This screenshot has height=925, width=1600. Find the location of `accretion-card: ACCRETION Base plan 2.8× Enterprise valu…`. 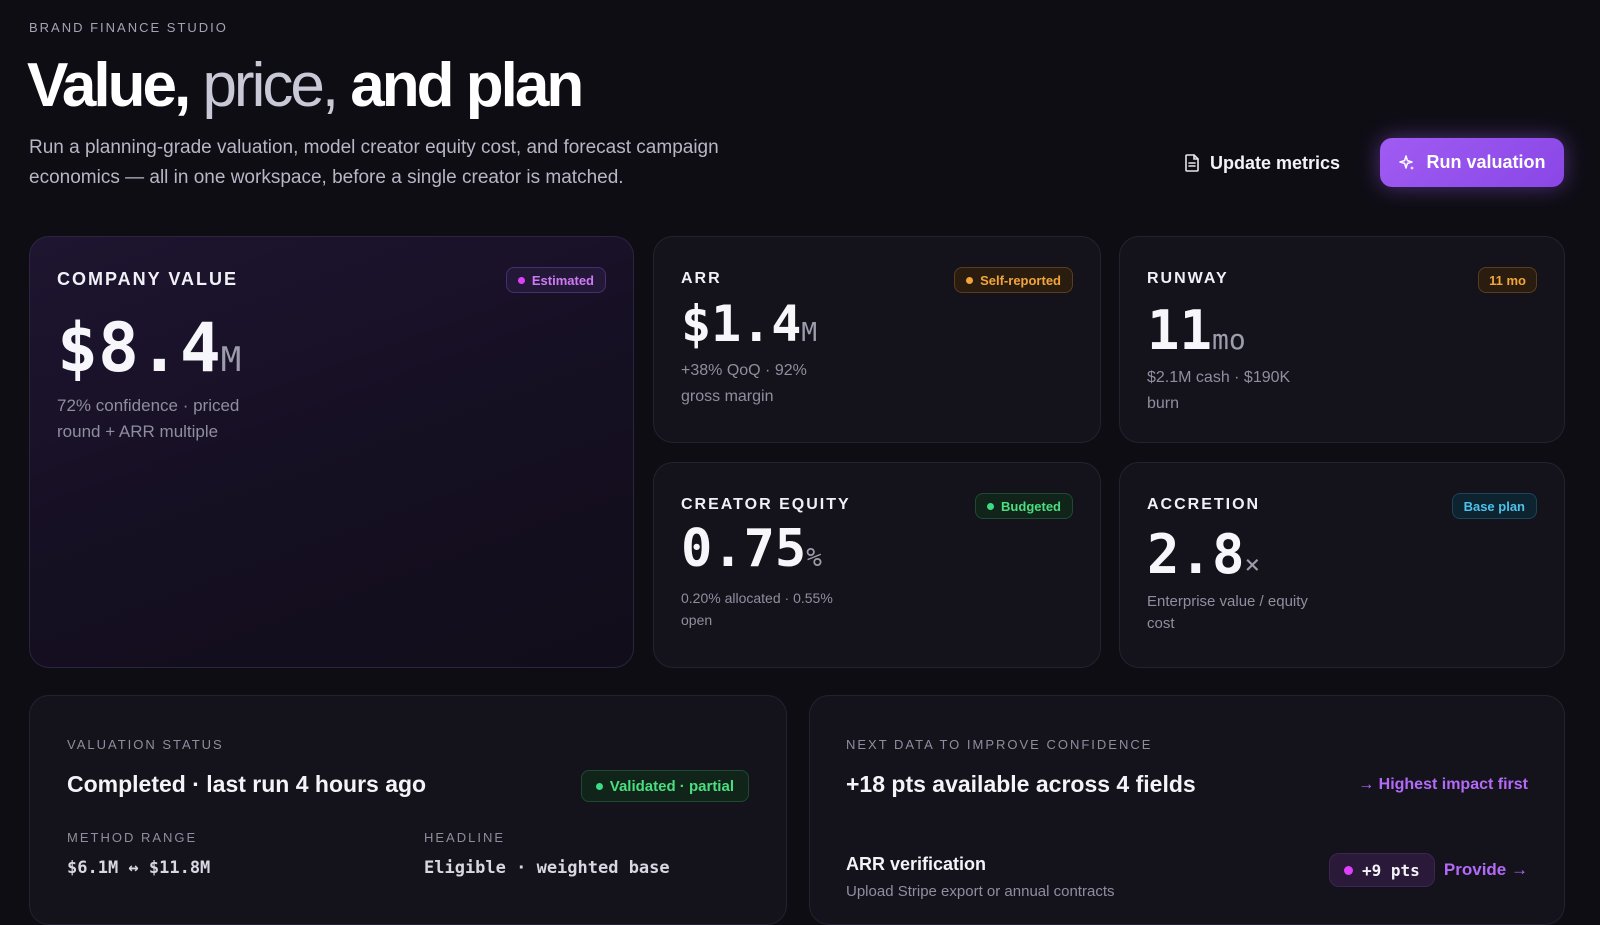

accretion-card: ACCRETION Base plan 2.8× Enterprise valu… is located at coordinates (1342, 565).